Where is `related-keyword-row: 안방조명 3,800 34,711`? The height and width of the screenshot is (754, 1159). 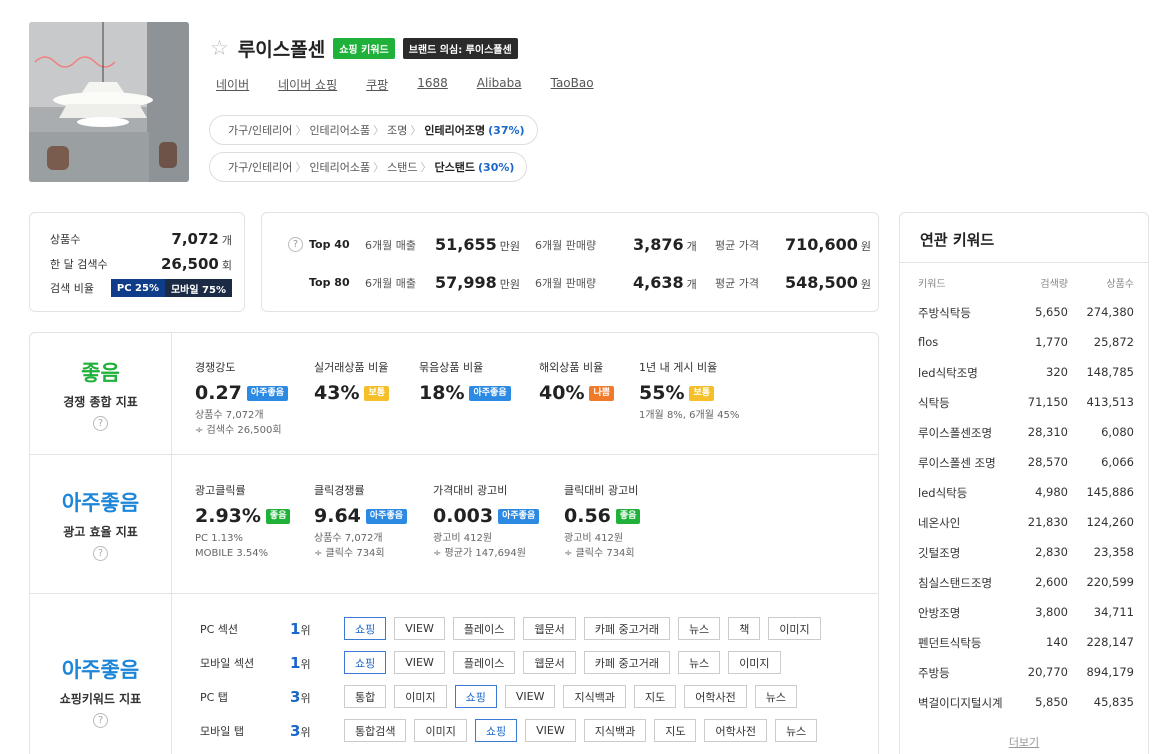
related-keyword-row: 안방조명 3,800 34,711 is located at coordinates (1026, 613).